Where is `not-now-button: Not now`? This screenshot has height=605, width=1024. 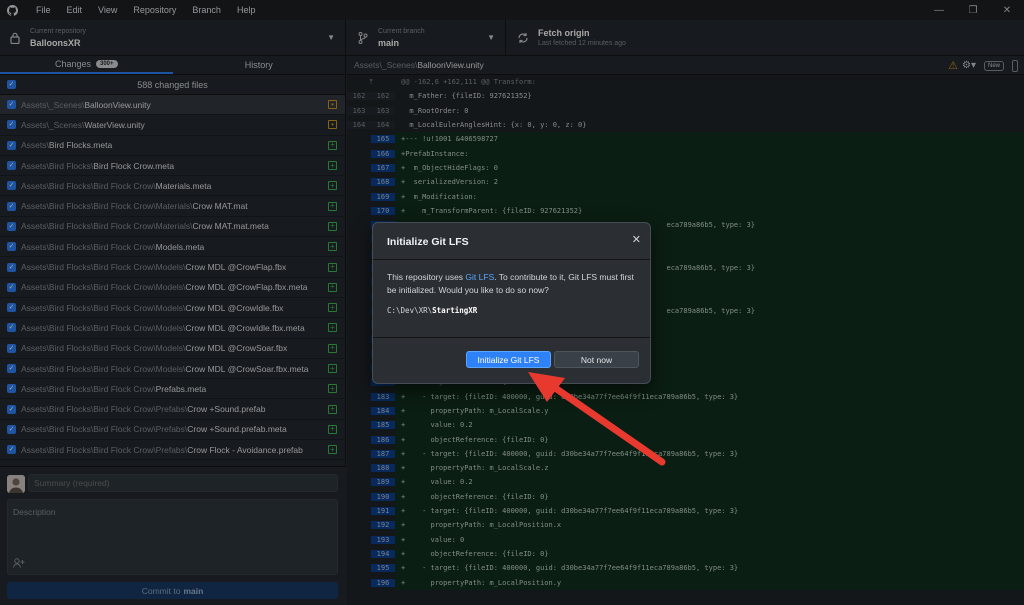 not-now-button: Not now is located at coordinates (596, 359).